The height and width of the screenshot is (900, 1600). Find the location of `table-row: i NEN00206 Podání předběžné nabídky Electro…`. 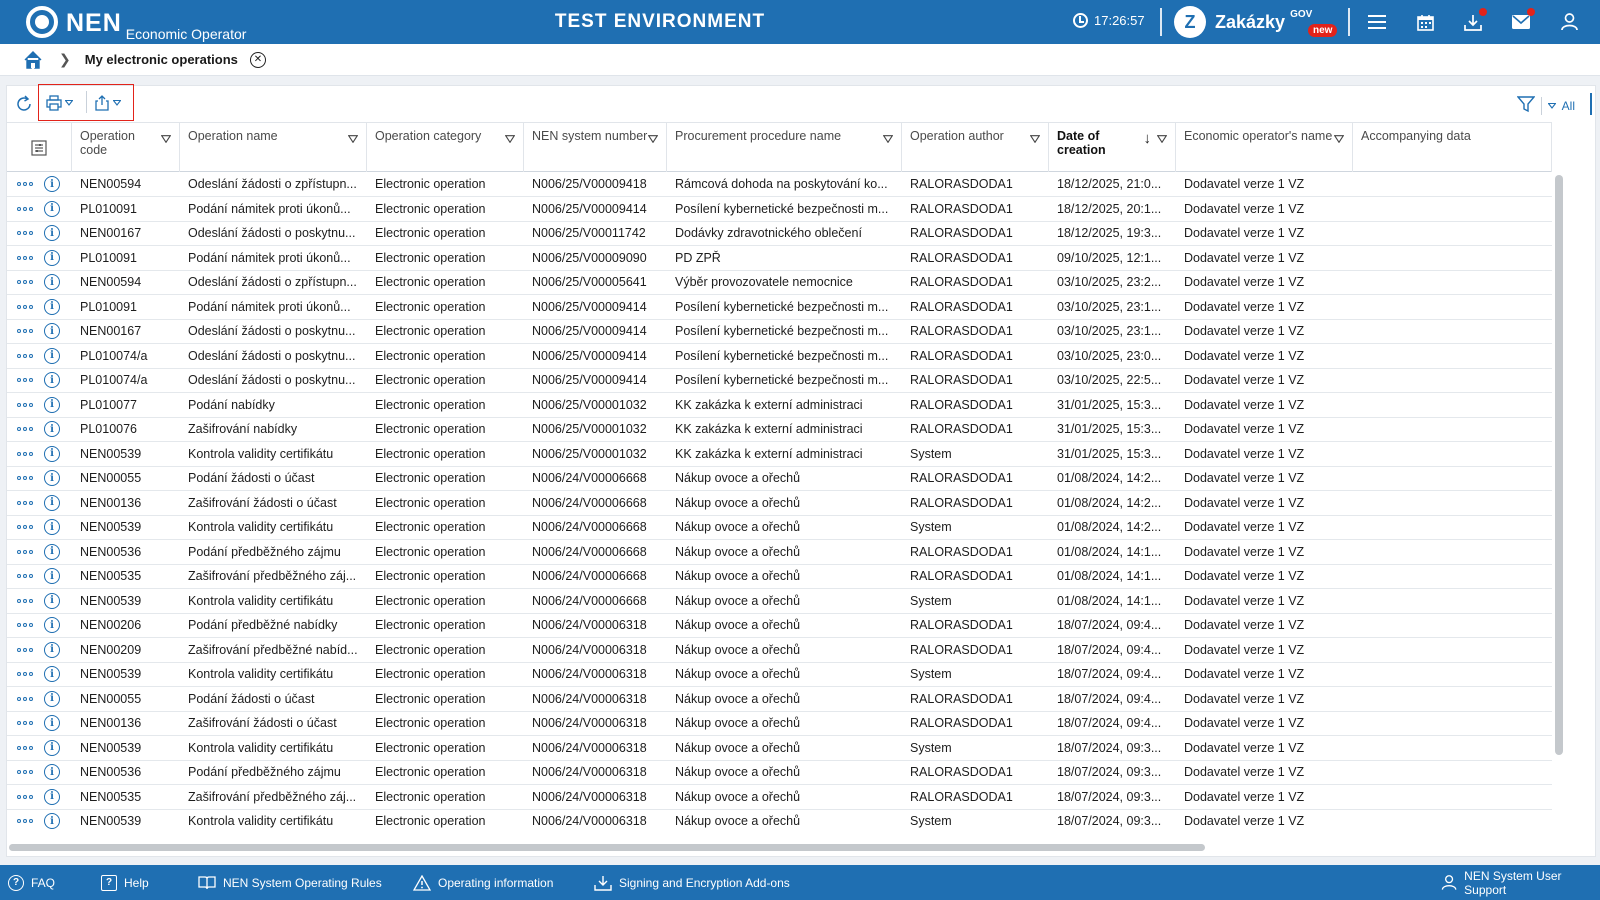

table-row: i NEN00206 Podání předběžné nabídky Electro… is located at coordinates (779, 625).